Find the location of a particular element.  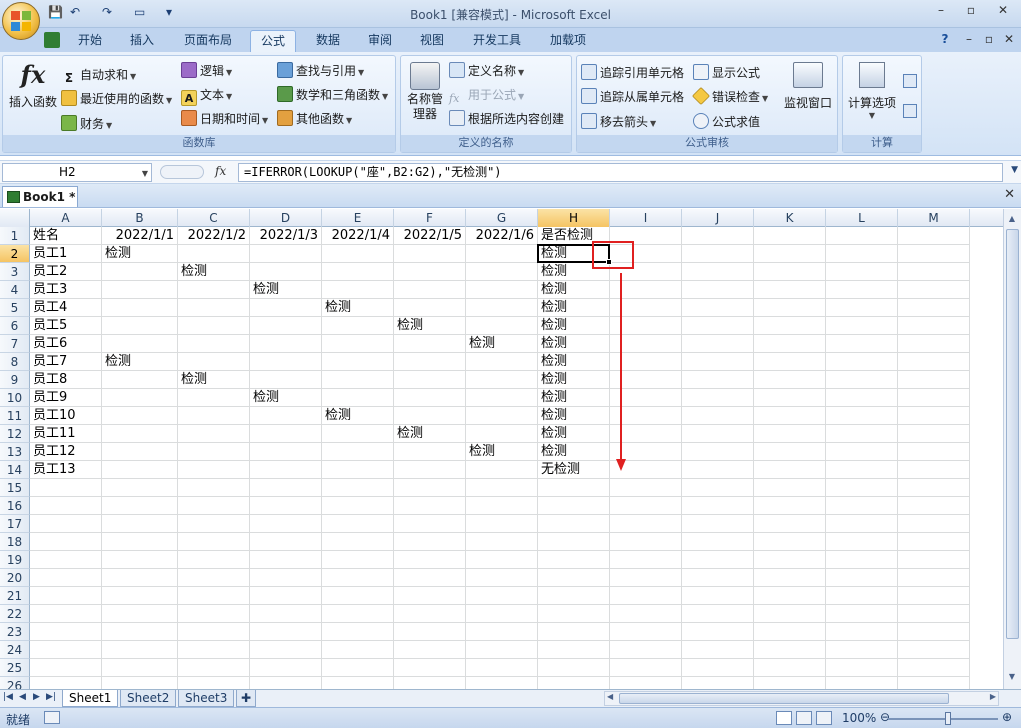

watch-window-button: 监视窗口 is located at coordinates (808, 86).